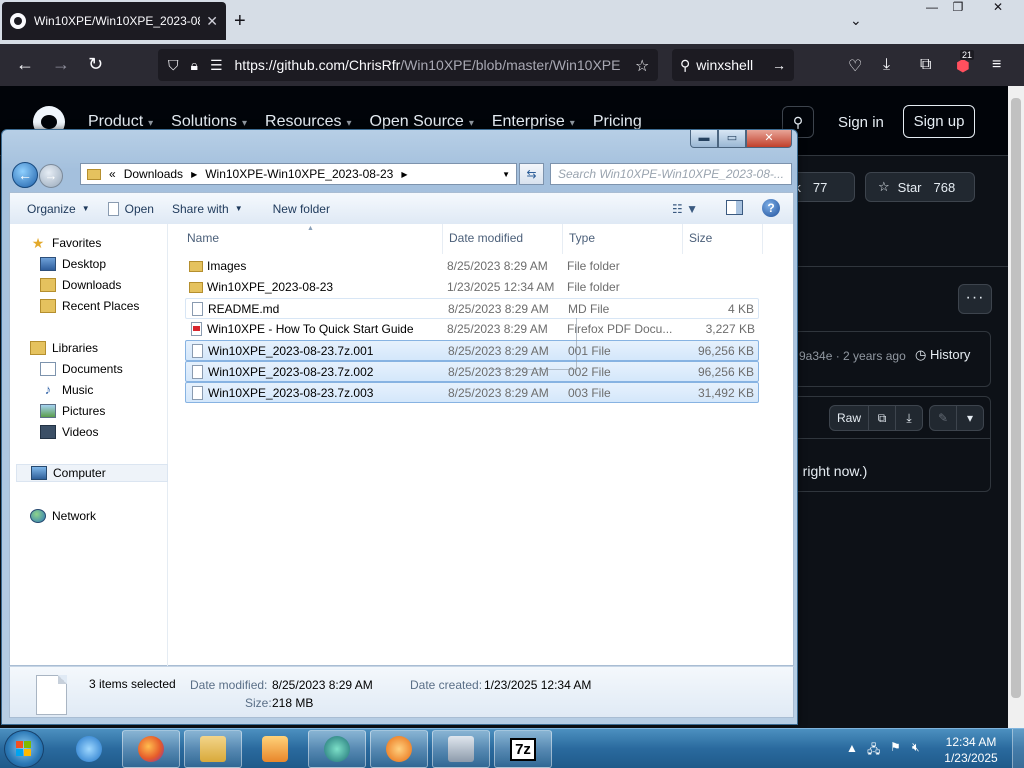 The height and width of the screenshot is (768, 1024). What do you see at coordinates (779, 65) in the screenshot?
I see `search-go-arrow-icon: →` at bounding box center [779, 65].